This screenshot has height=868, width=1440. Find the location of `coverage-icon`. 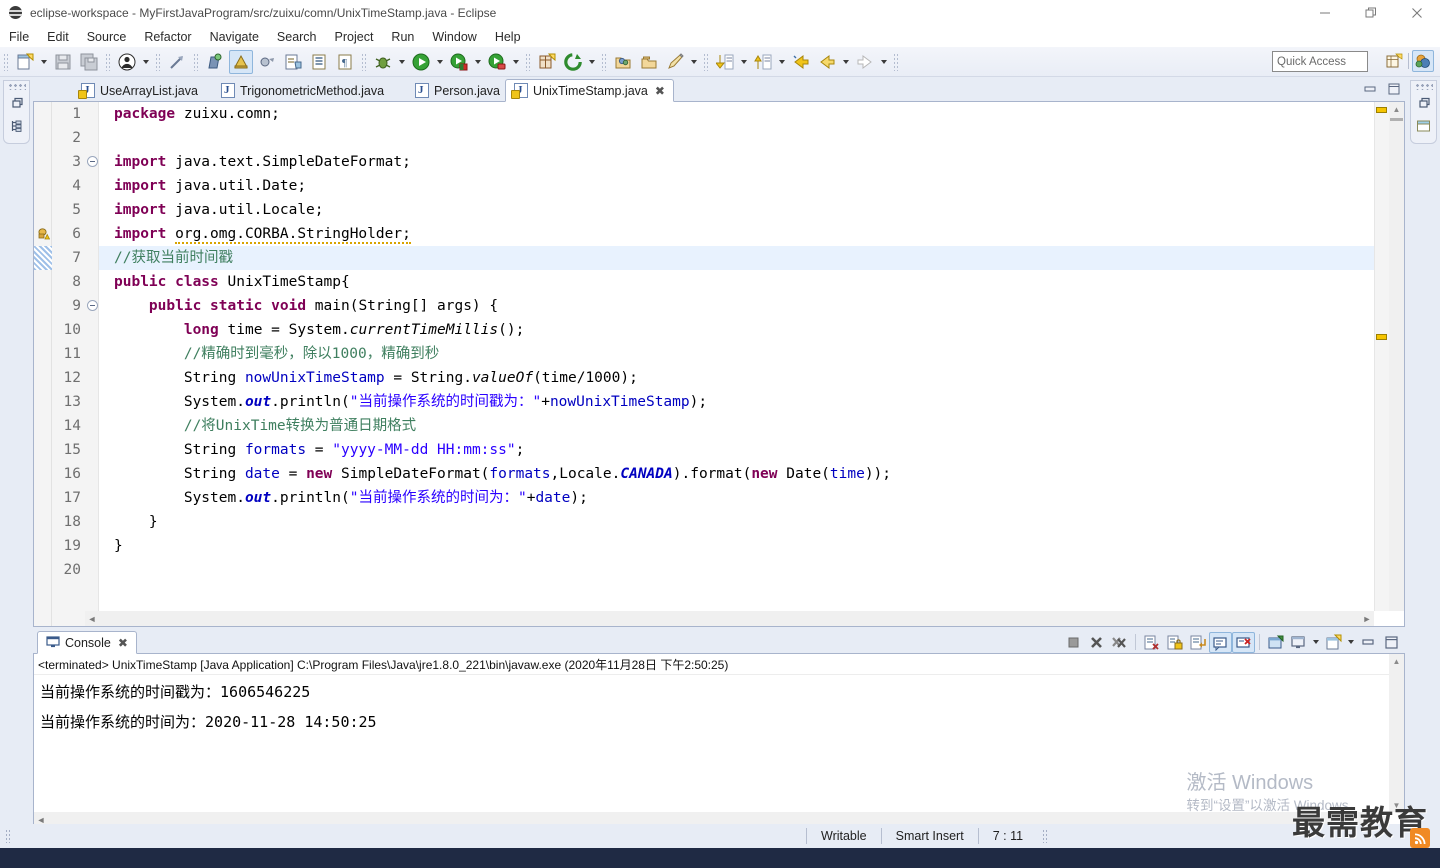

coverage-icon is located at coordinates (497, 62).